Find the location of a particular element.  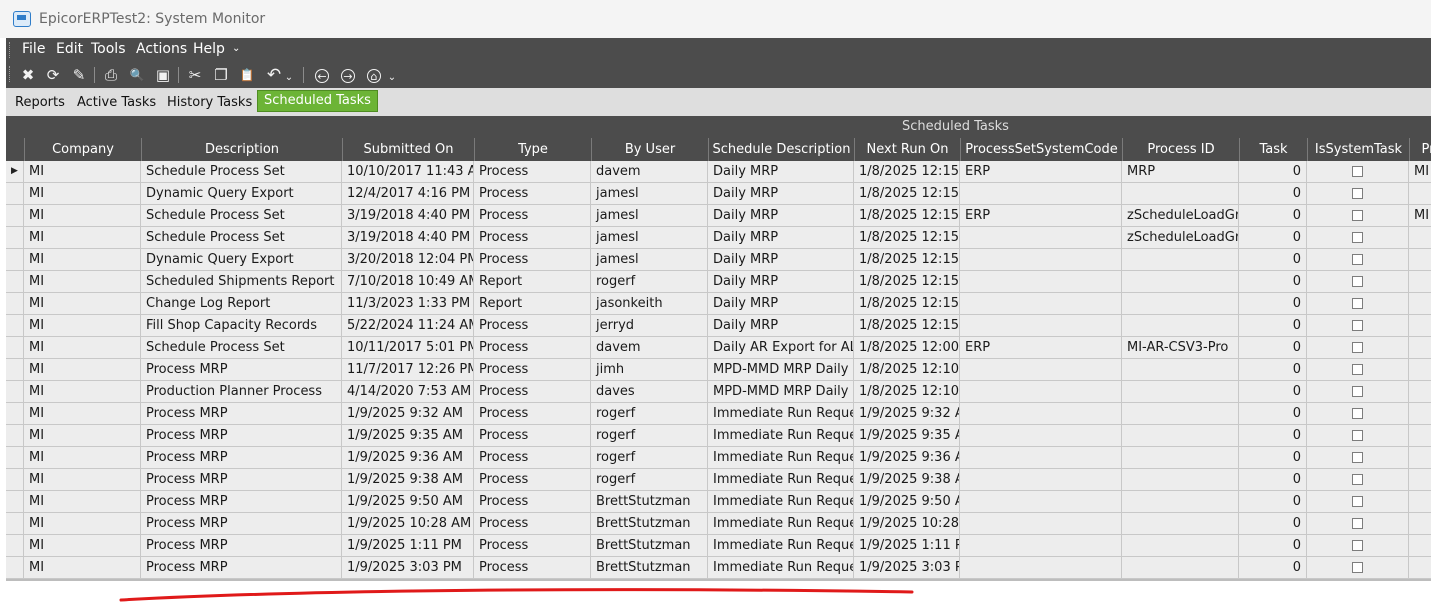

cell-next-run-on: 1/8/2025 12:00 is located at coordinates (907, 348).